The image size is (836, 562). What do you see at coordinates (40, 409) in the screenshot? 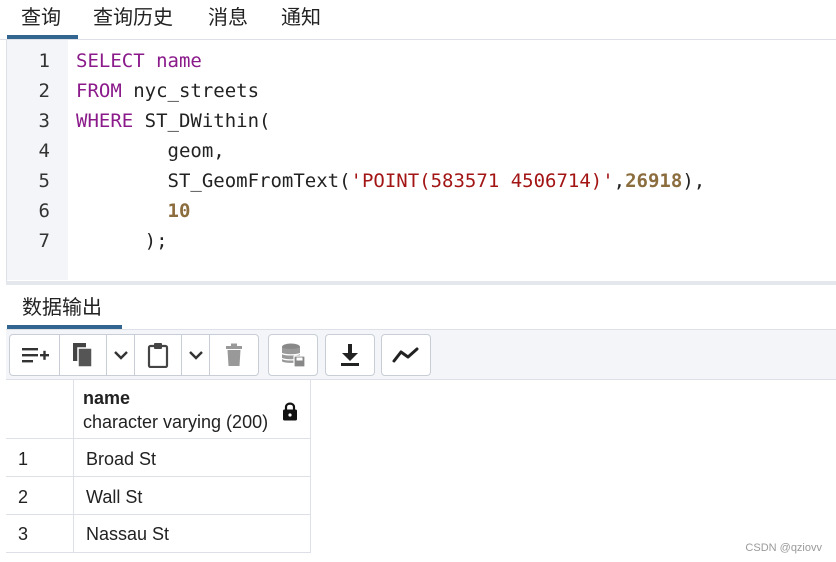
I see `grid-corner-cell` at bounding box center [40, 409].